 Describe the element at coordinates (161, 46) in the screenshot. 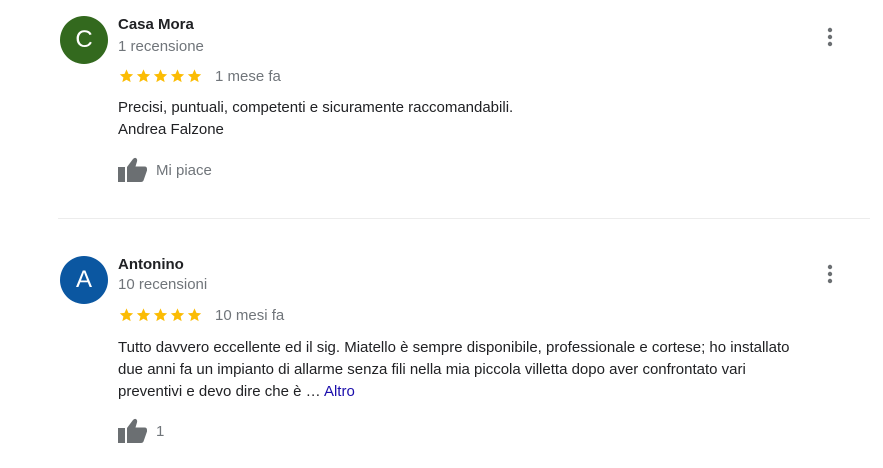

I see `reviewer-review-count: 1 recensione` at that location.